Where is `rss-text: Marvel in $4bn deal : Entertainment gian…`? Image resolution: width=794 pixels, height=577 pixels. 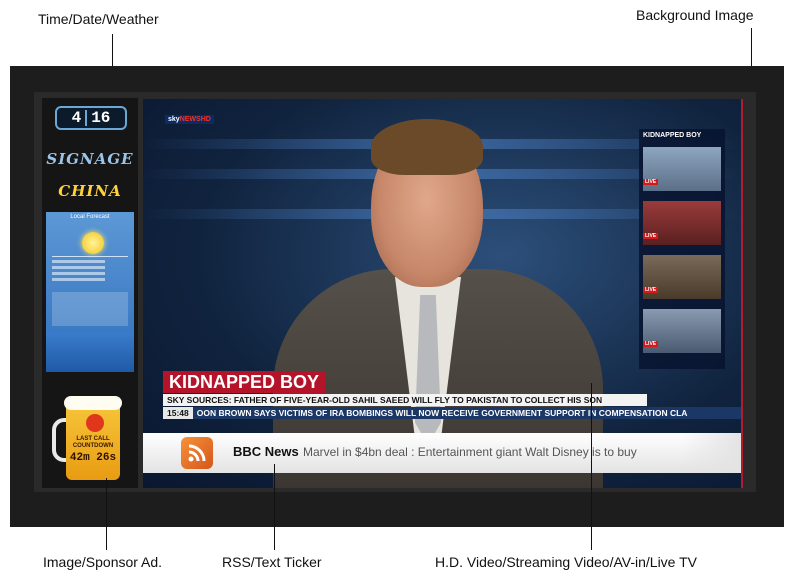 rss-text: Marvel in $4bn deal : Entertainment gian… is located at coordinates (470, 452).